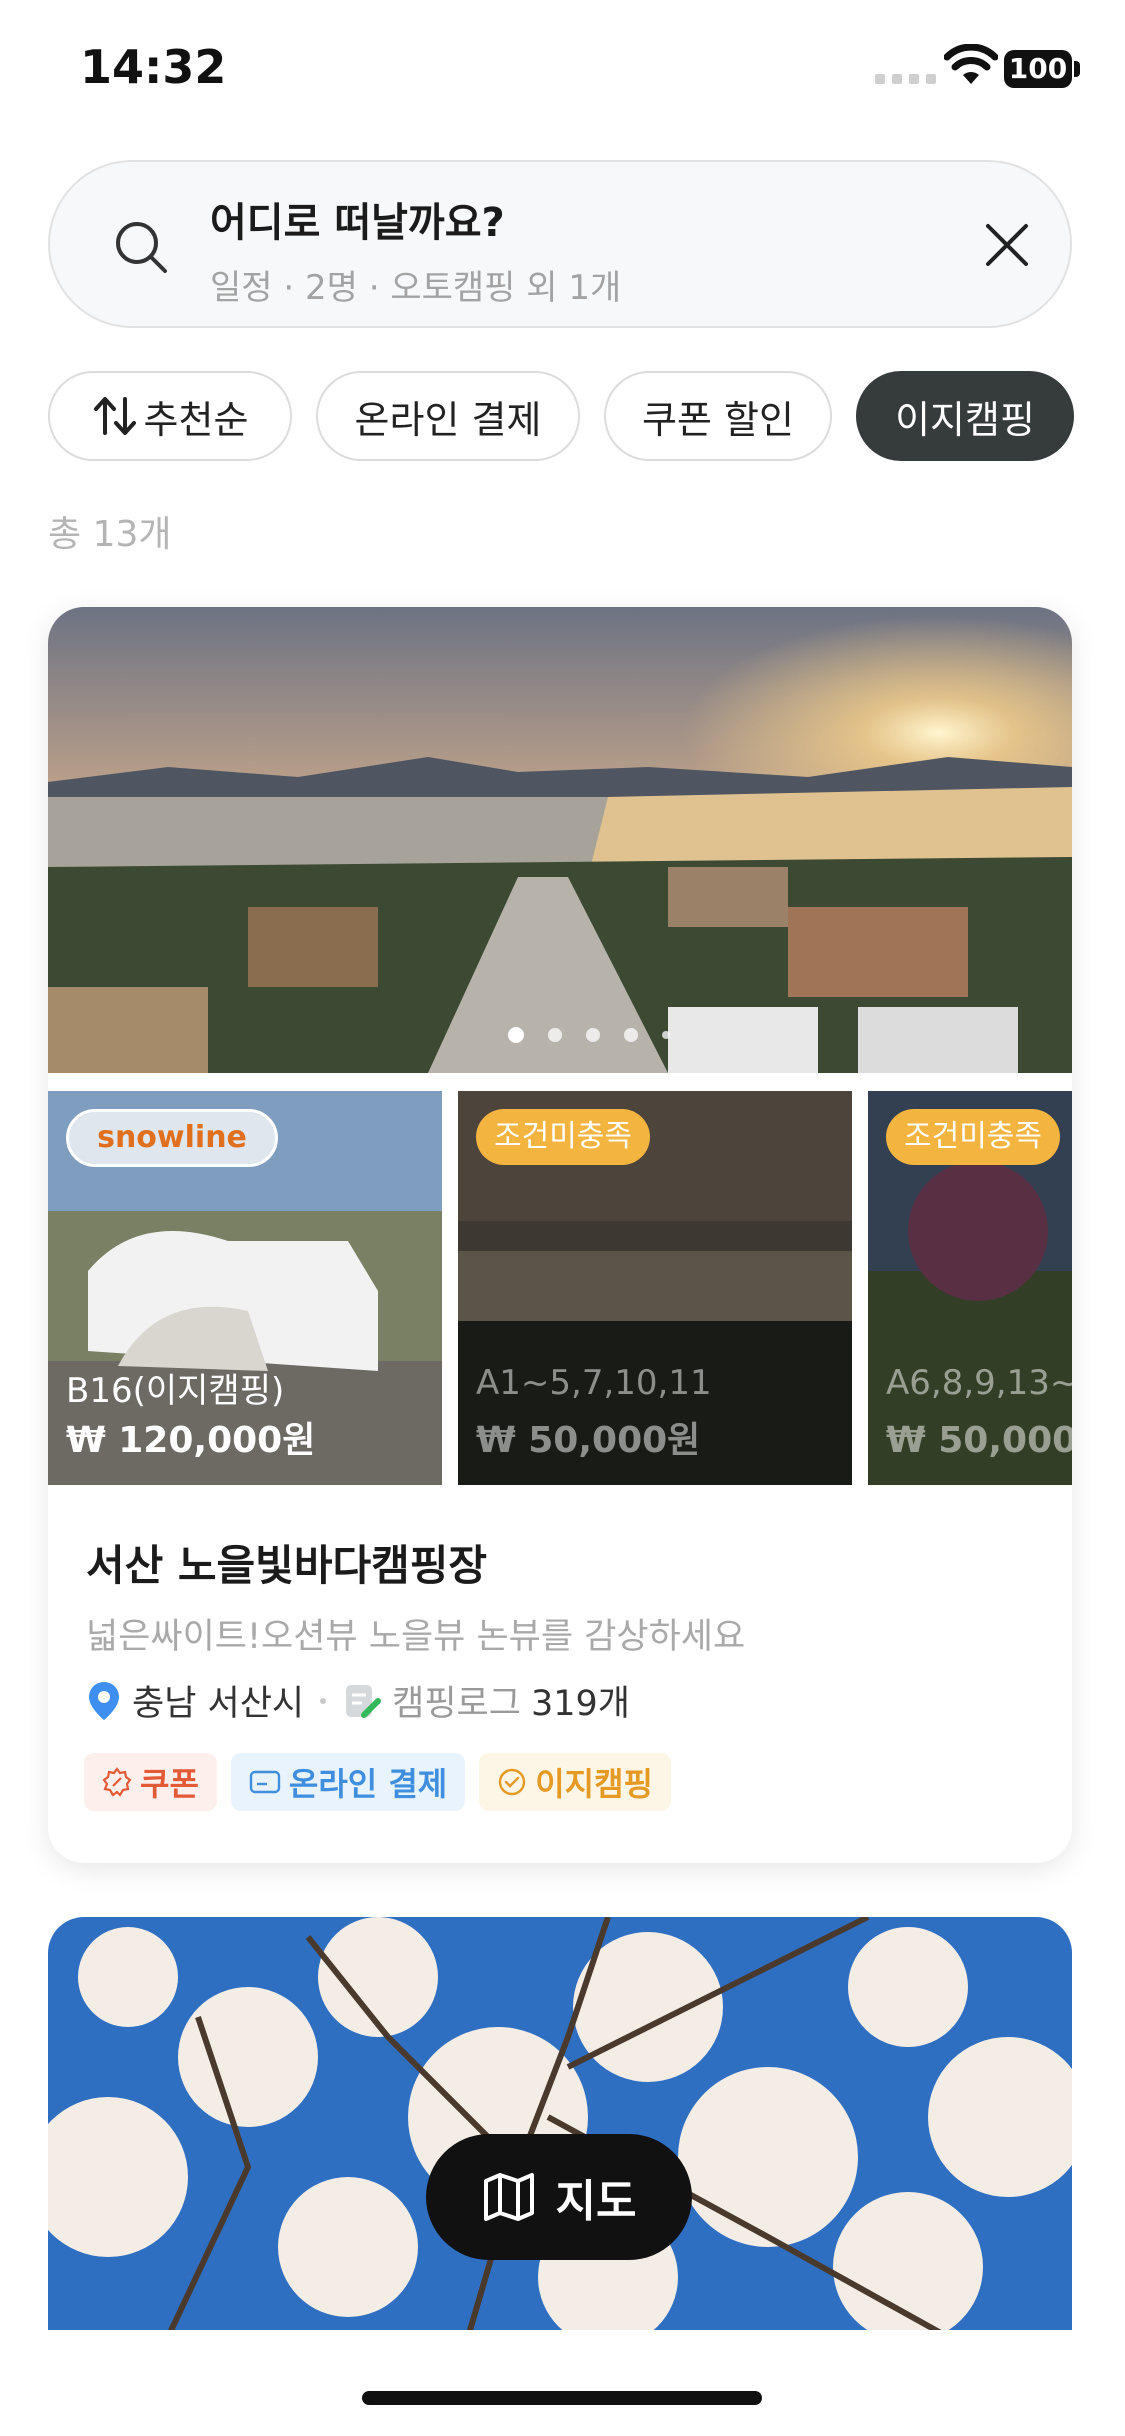  Describe the element at coordinates (172, 1138) in the screenshot. I see `snowline-badge: snowline` at that location.